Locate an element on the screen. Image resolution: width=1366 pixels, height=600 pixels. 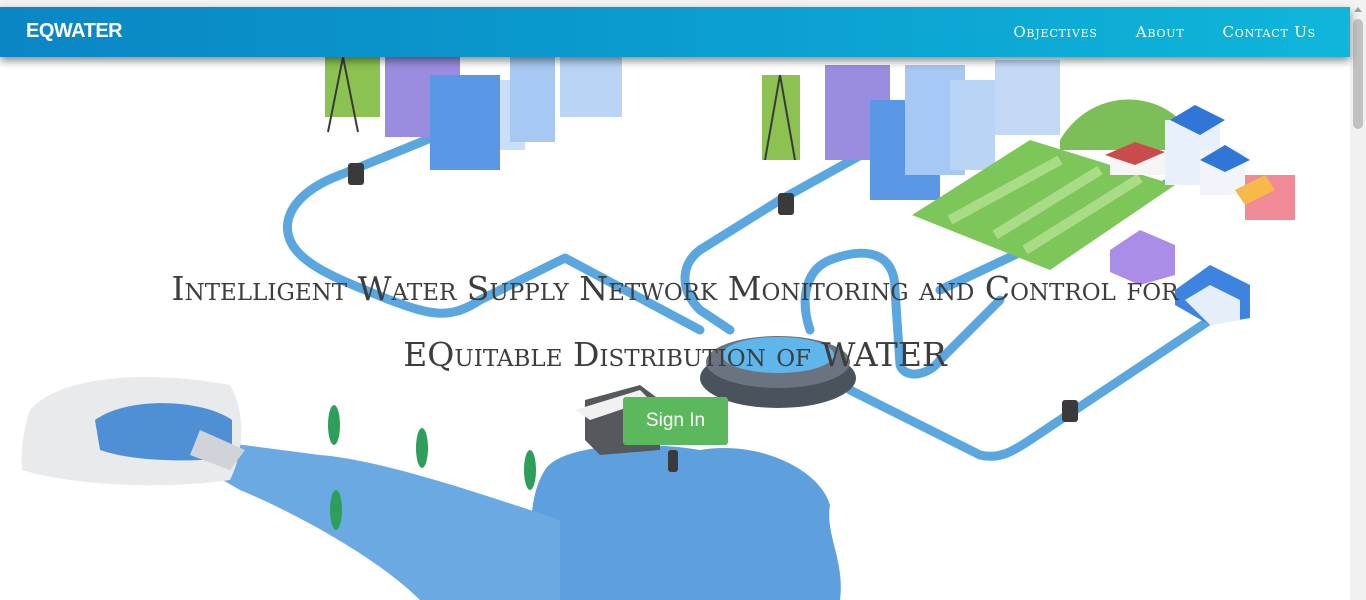
sign-in-button: Sign In is located at coordinates (675, 421).